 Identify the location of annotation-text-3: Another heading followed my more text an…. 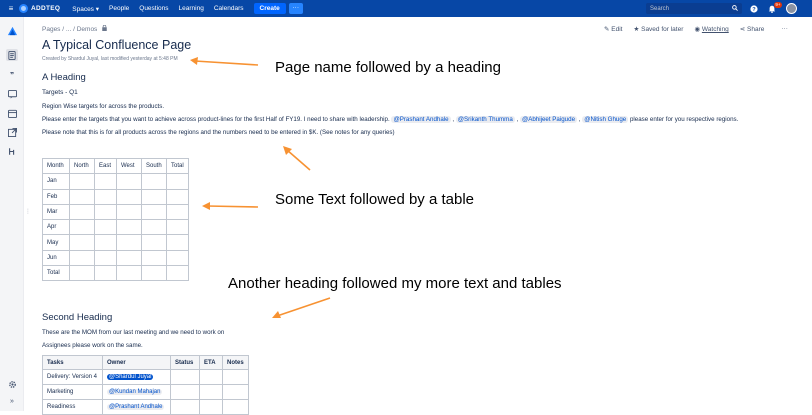
(395, 283).